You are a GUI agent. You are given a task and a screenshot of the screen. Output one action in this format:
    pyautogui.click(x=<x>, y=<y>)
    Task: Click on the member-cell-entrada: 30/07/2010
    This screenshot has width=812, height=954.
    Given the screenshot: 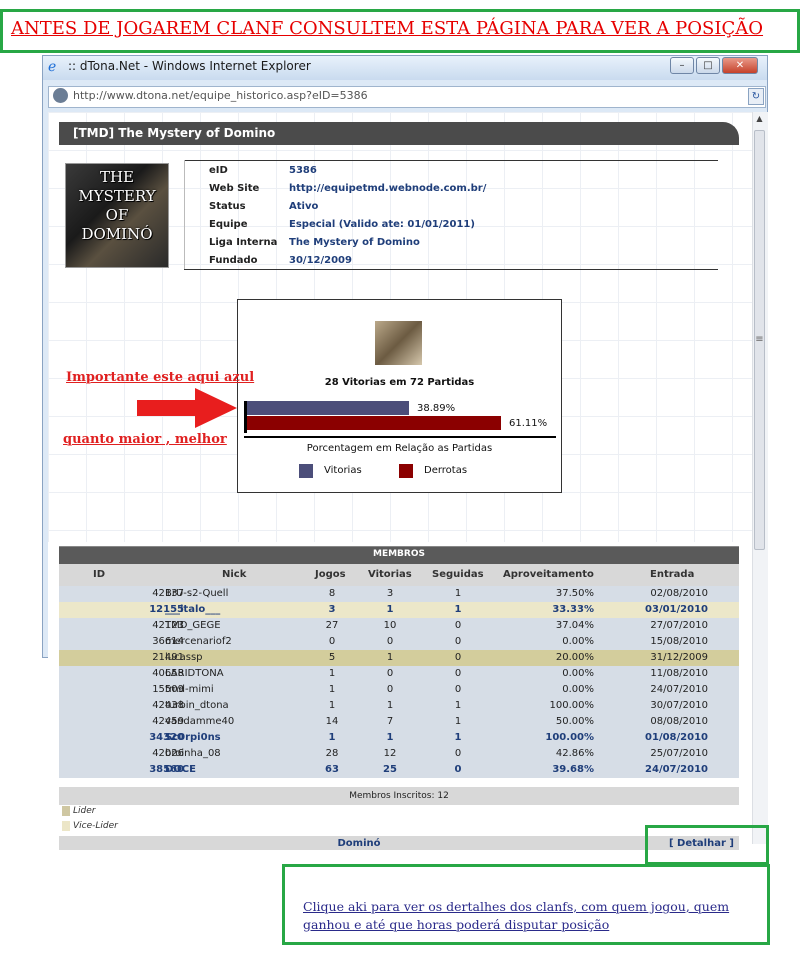 What is the action you would take?
    pyautogui.click(x=679, y=705)
    